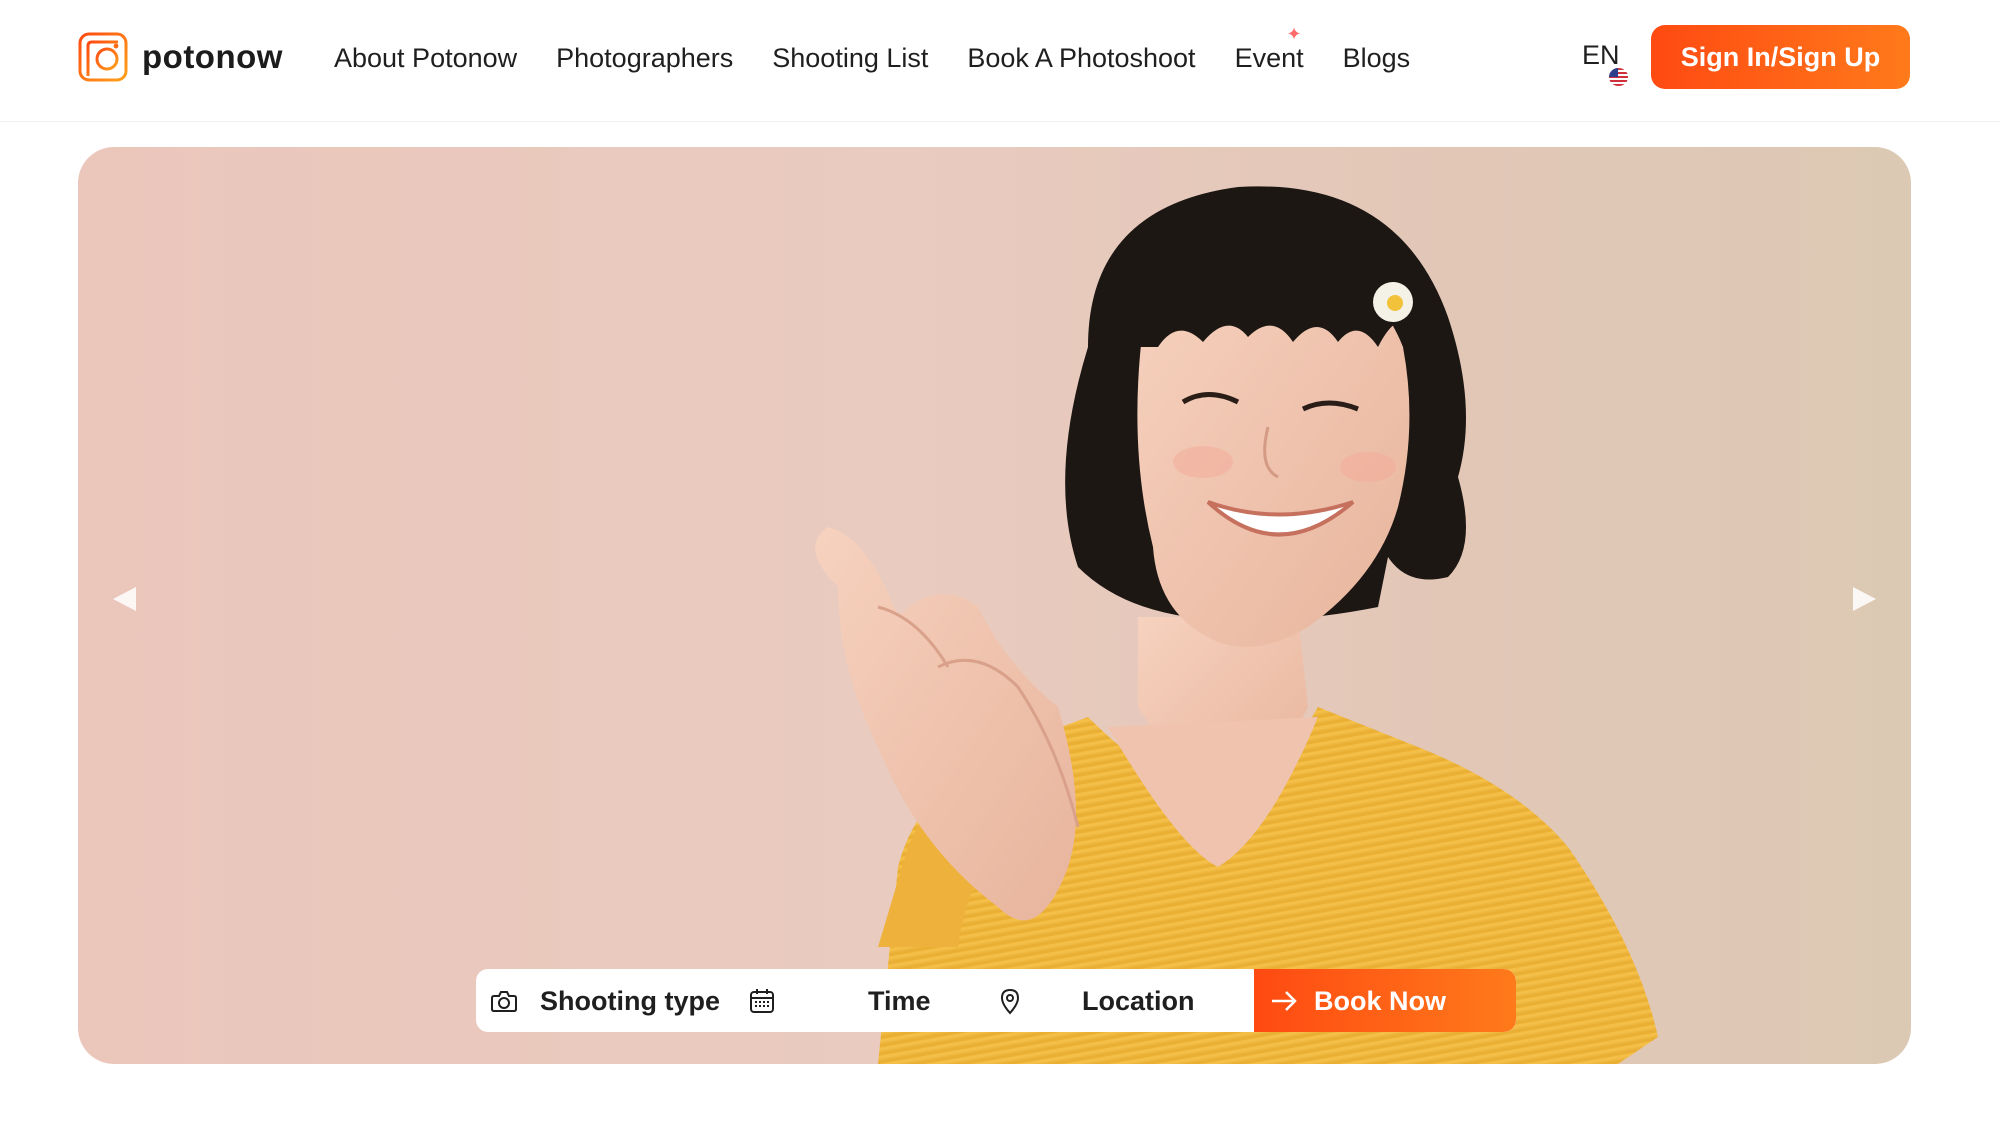  I want to click on brand-name: potonow, so click(212, 56).